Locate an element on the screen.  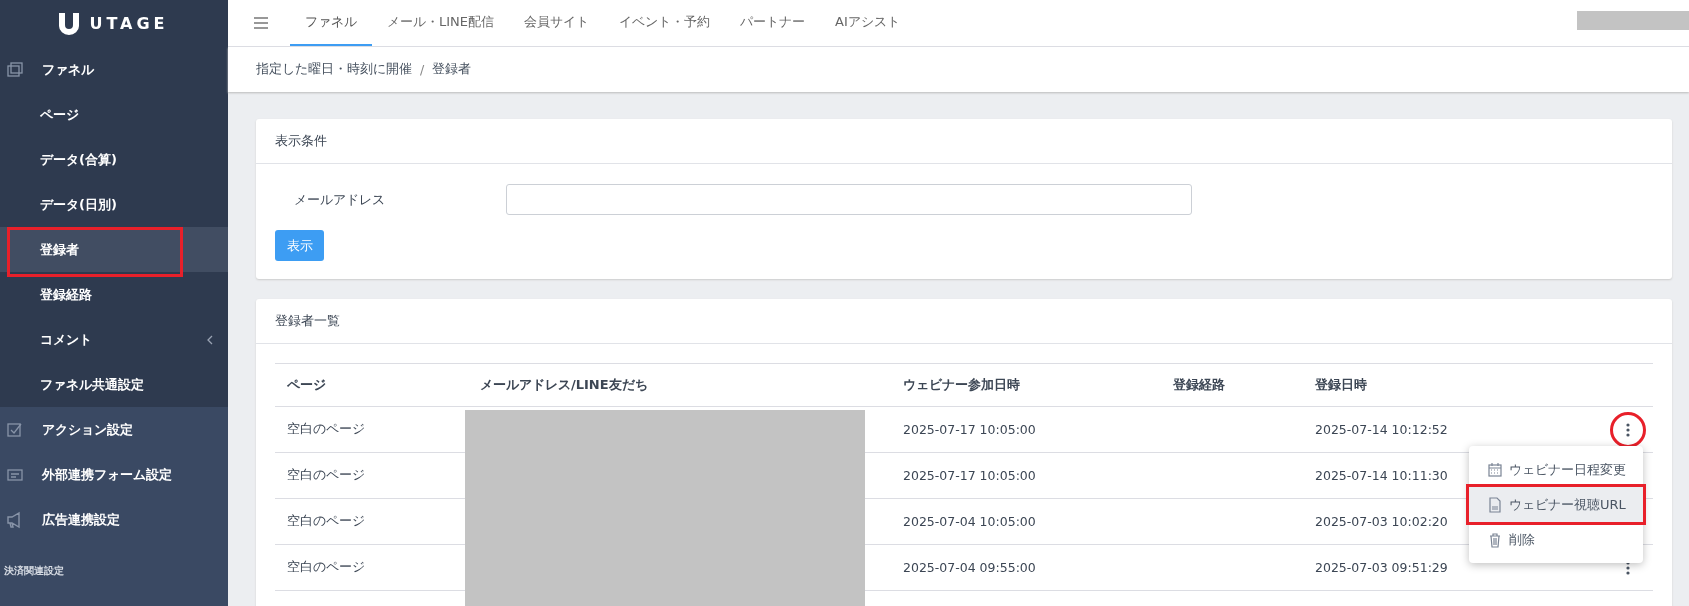
field-label: メールアドレス is located at coordinates (339, 199).